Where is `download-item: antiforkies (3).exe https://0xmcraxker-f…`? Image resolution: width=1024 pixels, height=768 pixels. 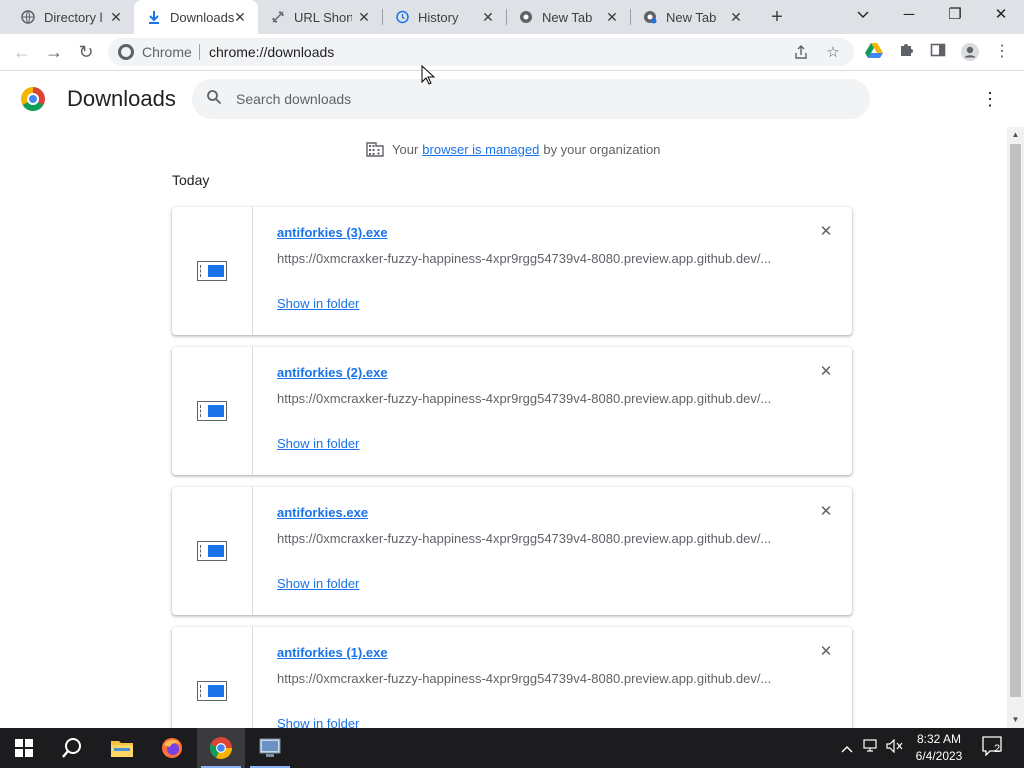
download-item: antiforkies (3).exe https://0xmcraxker-f… is located at coordinates (512, 271).